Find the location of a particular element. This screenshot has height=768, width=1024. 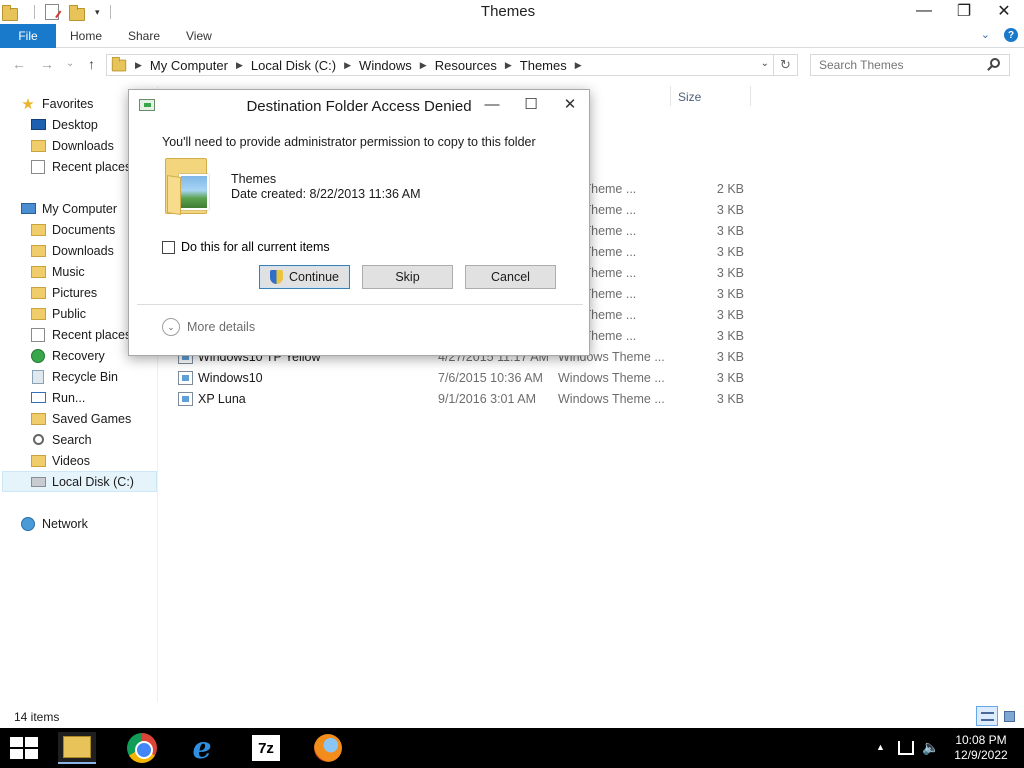

nav-recent-places: Recent places is located at coordinates (80, 166).